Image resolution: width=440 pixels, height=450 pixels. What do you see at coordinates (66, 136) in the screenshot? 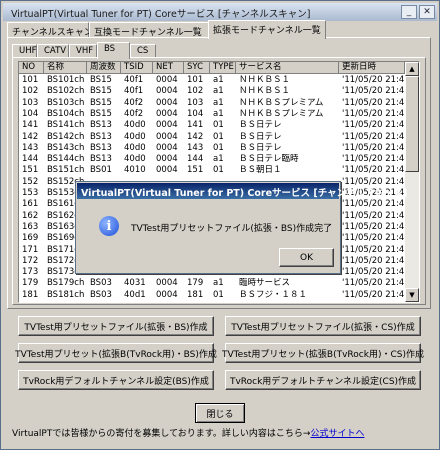
I see `cell-name: BS142ch` at bounding box center [66, 136].